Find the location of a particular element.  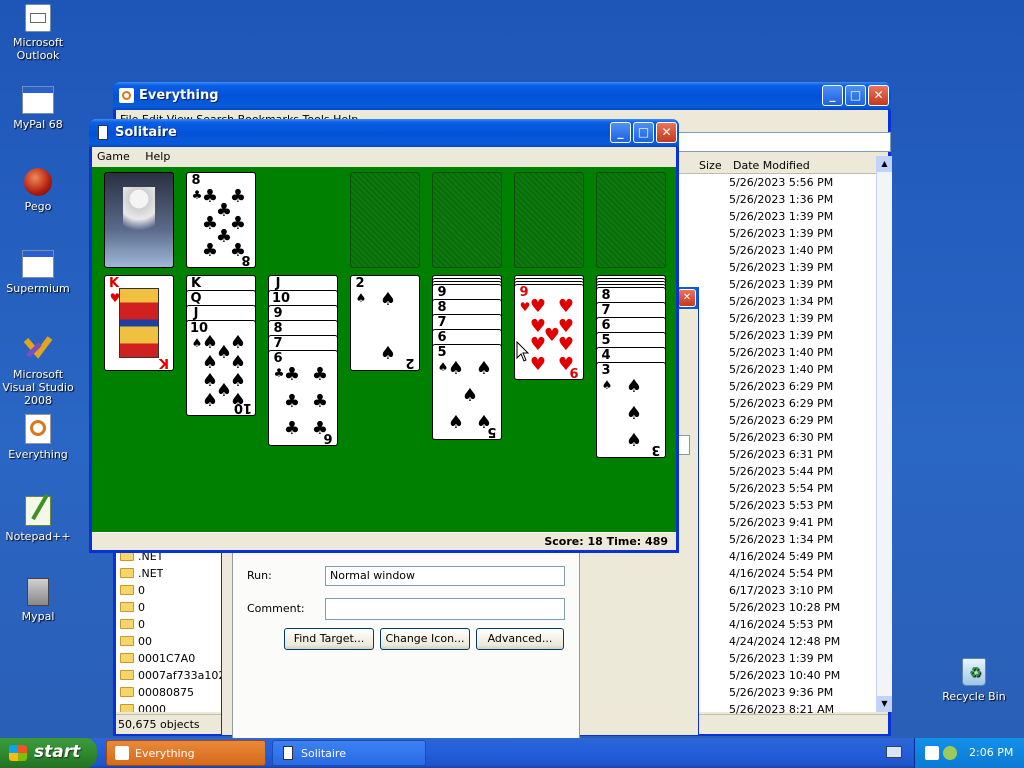

desktop-icon-recycle-bin: ♻ Recycle Bin is located at coordinates (974, 680).